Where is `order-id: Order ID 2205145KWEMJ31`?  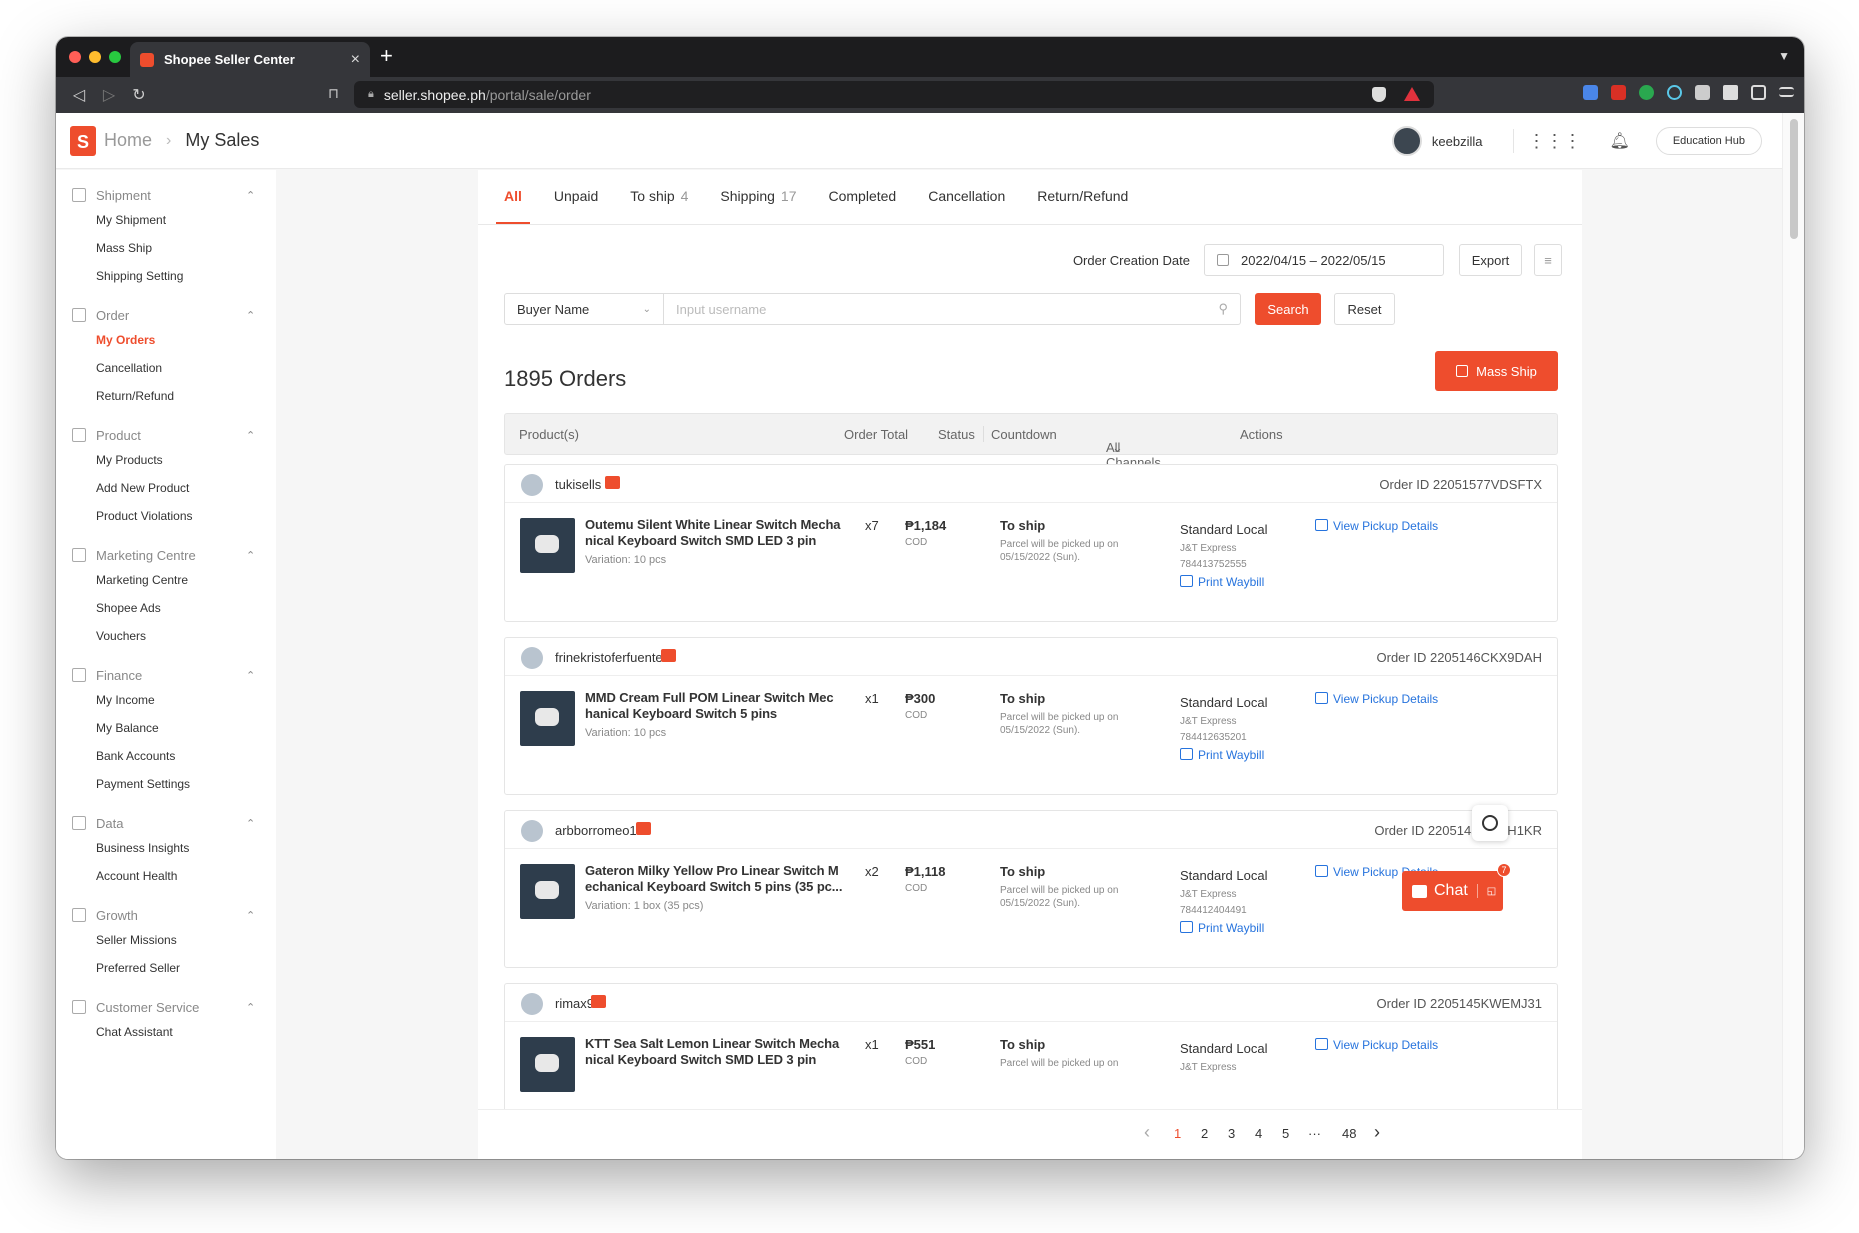
order-id: Order ID 2205145KWEMJ31 is located at coordinates (1459, 1003).